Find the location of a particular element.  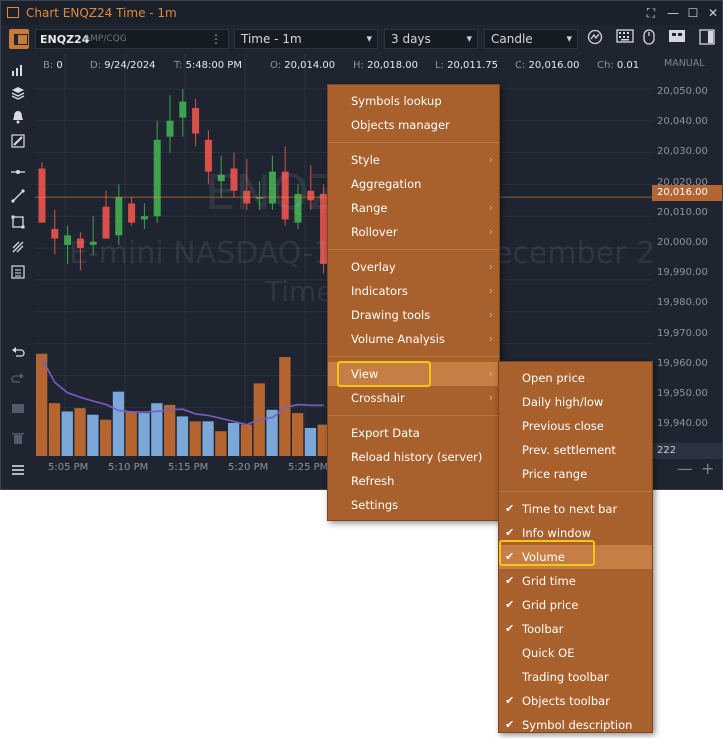

minimize-icon: — is located at coordinates (673, 13).